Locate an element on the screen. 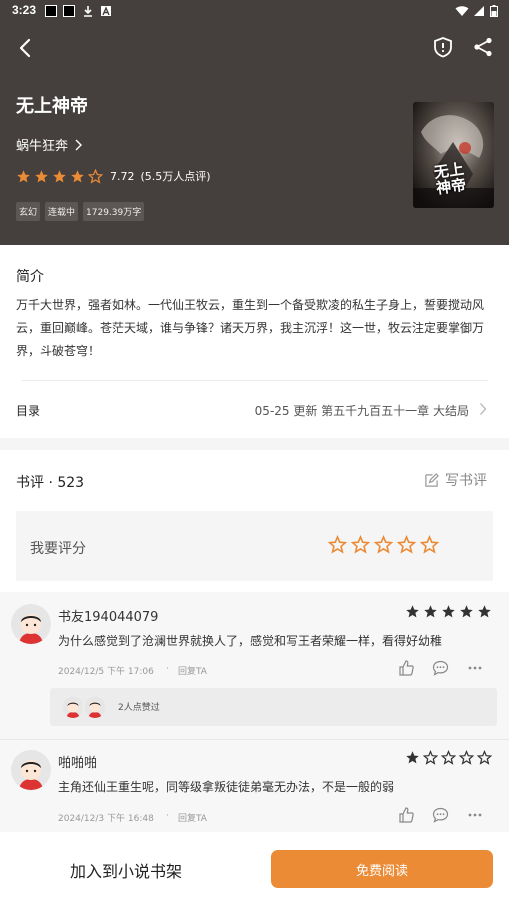 This screenshot has width=509, height=904. section-gap is located at coordinates (254, 444).